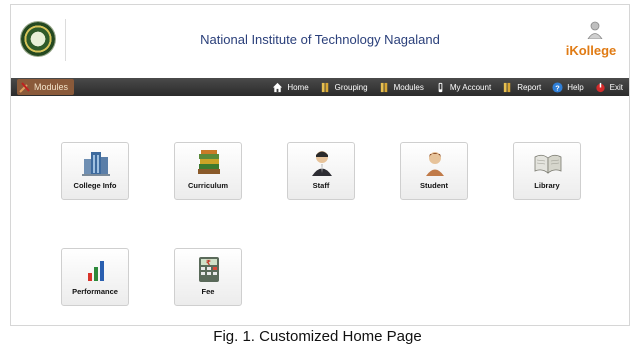 This screenshot has height=356, width=635. I want to click on nav-item-label: Exit, so click(616, 87).